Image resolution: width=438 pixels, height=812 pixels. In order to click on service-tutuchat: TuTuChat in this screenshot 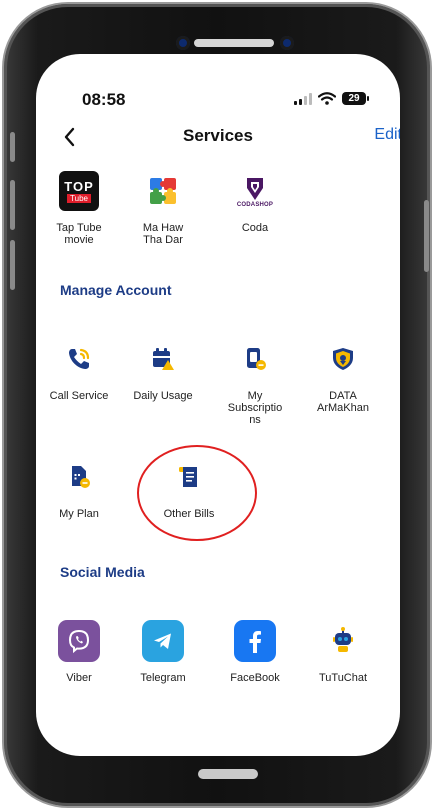, I will do `click(343, 651)`.